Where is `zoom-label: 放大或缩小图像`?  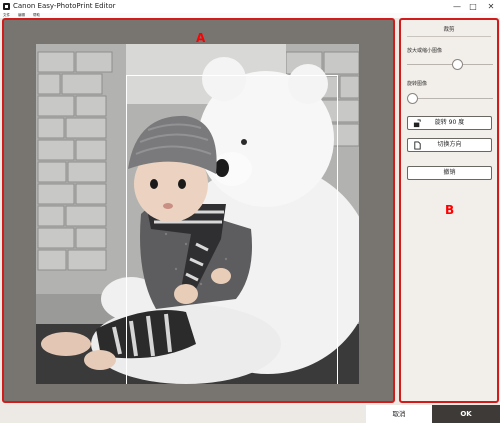
zoom-label: 放大或缩小图像 is located at coordinates (425, 51).